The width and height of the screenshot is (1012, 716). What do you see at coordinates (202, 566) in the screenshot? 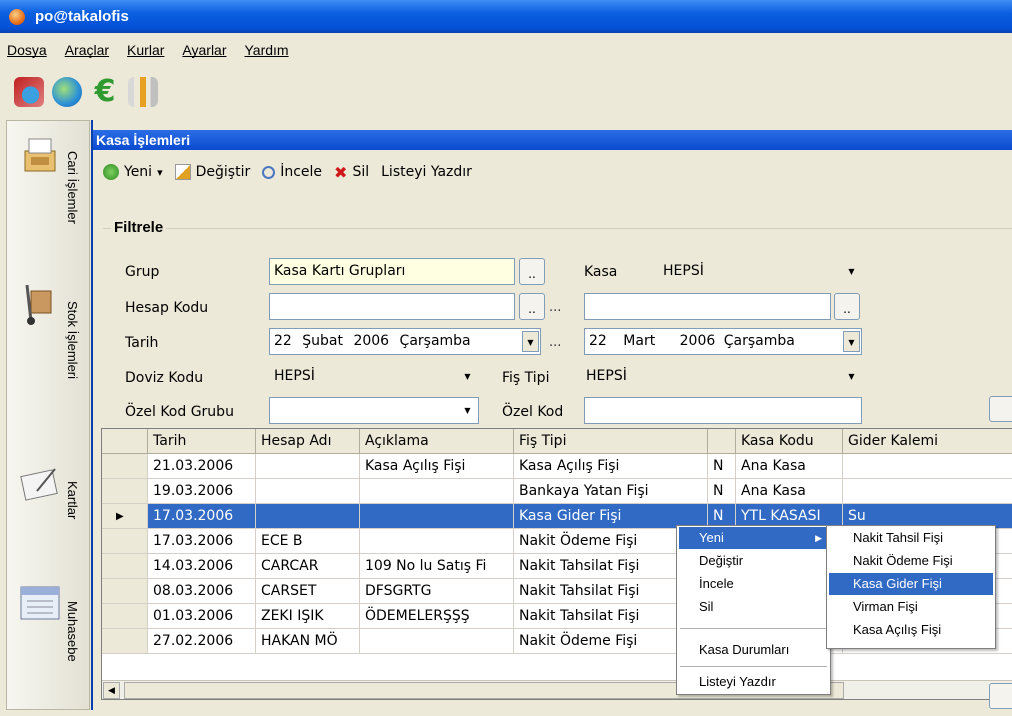
I see `cell-date: 14.03.2006` at bounding box center [202, 566].